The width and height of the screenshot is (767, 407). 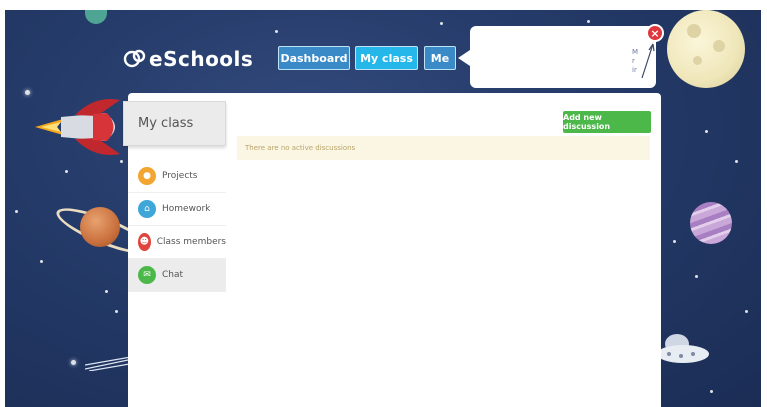 What do you see at coordinates (706, 49) in the screenshot?
I see `moon-icon` at bounding box center [706, 49].